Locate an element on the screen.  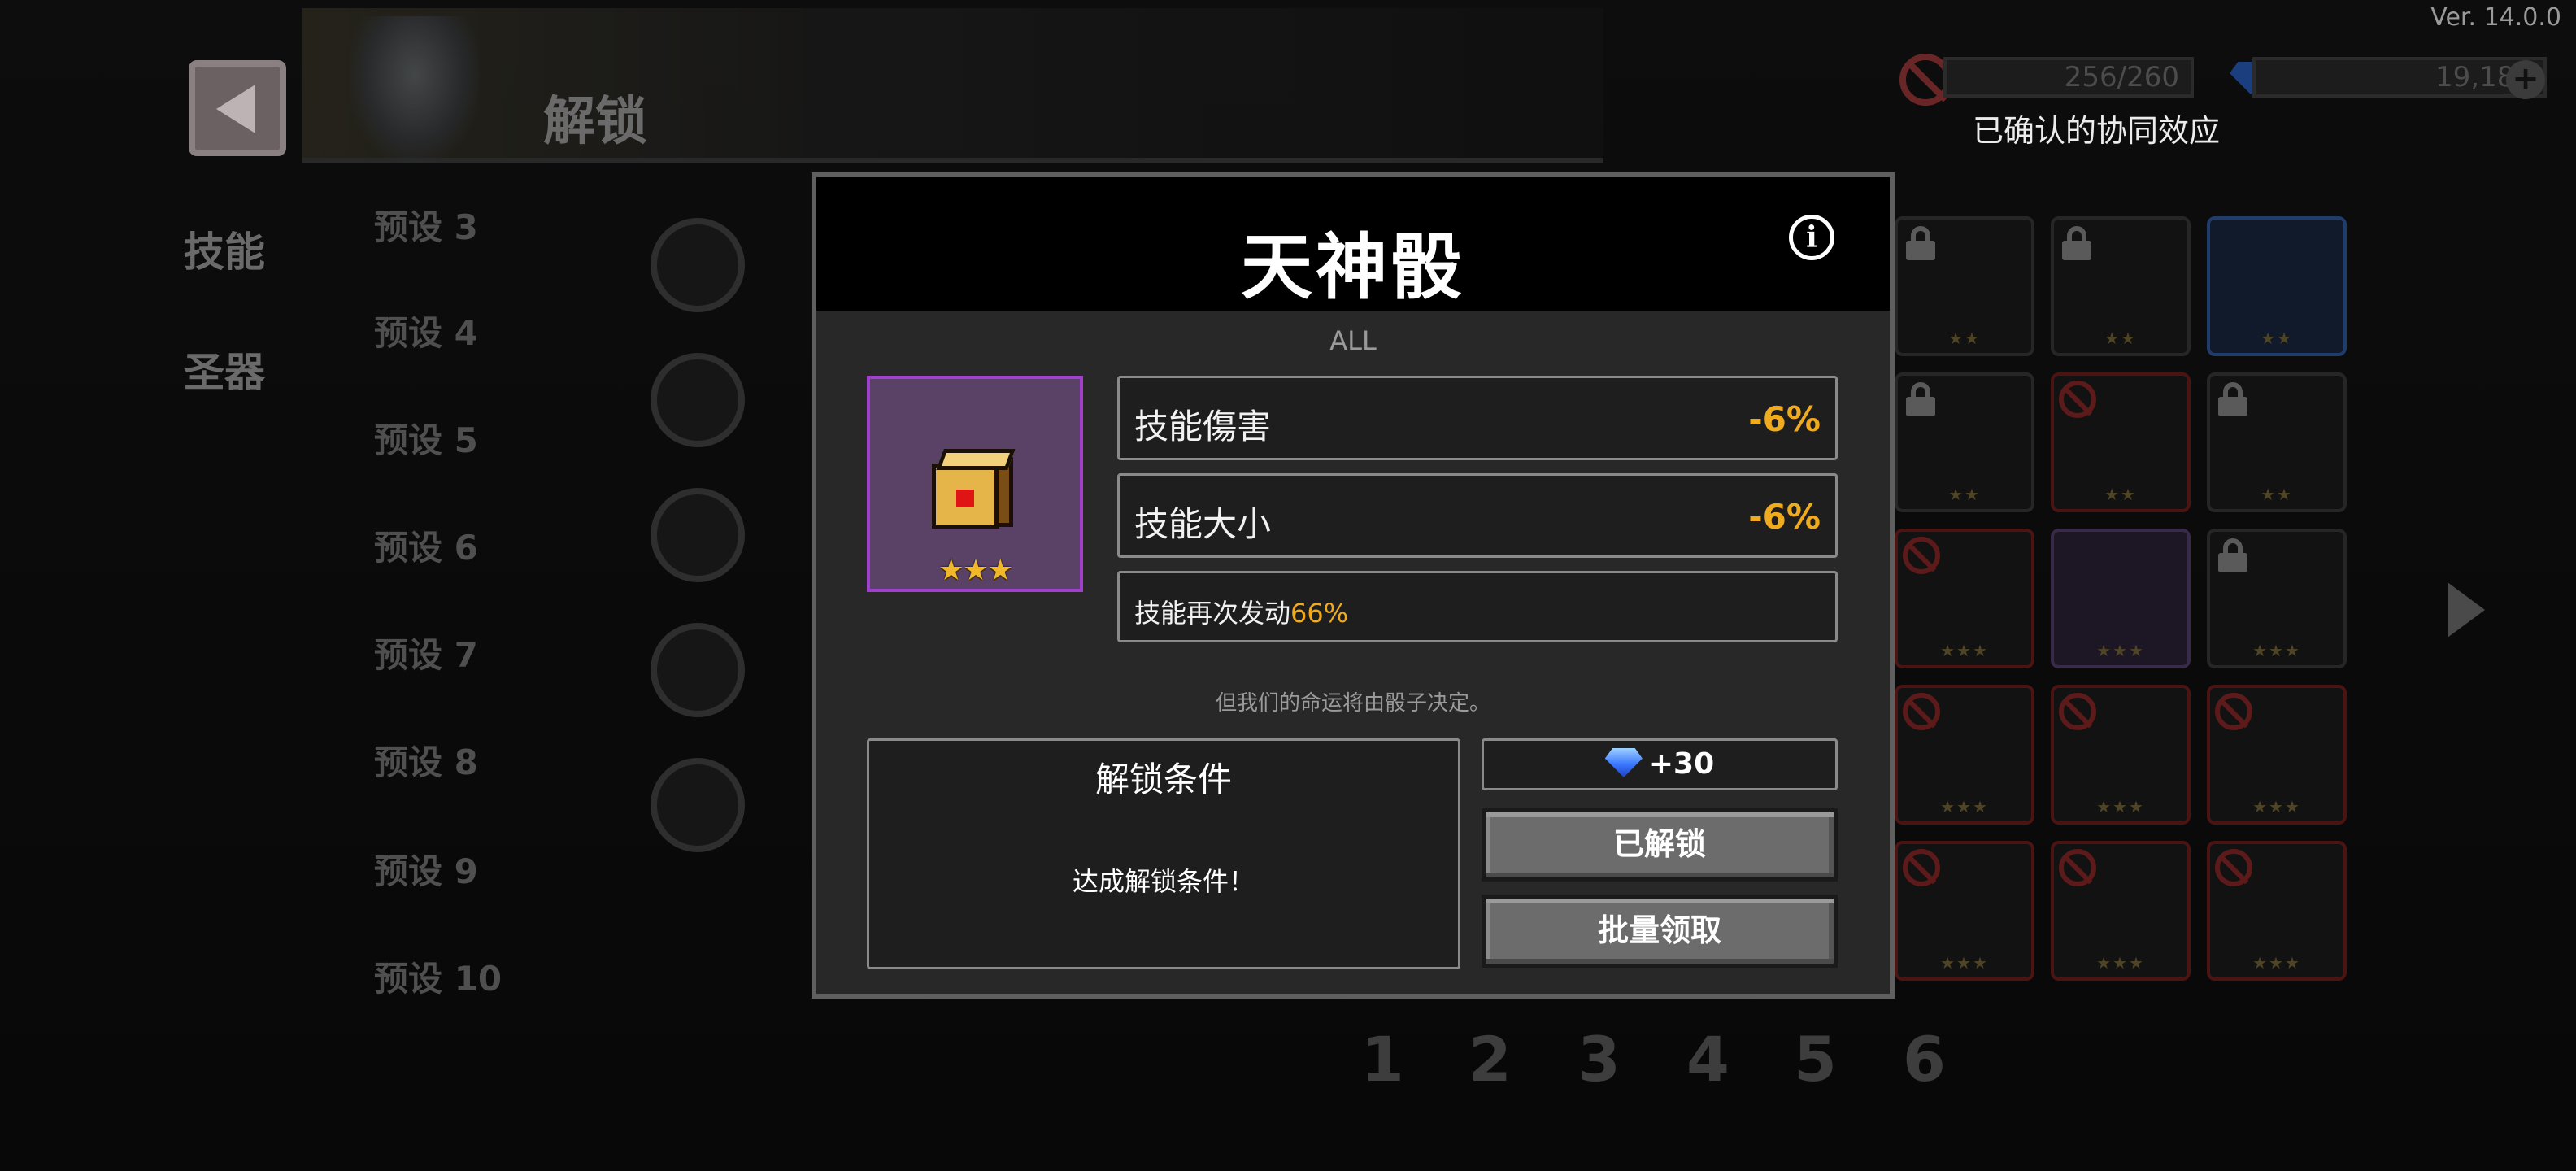
category-label: ALL is located at coordinates (1353, 340).